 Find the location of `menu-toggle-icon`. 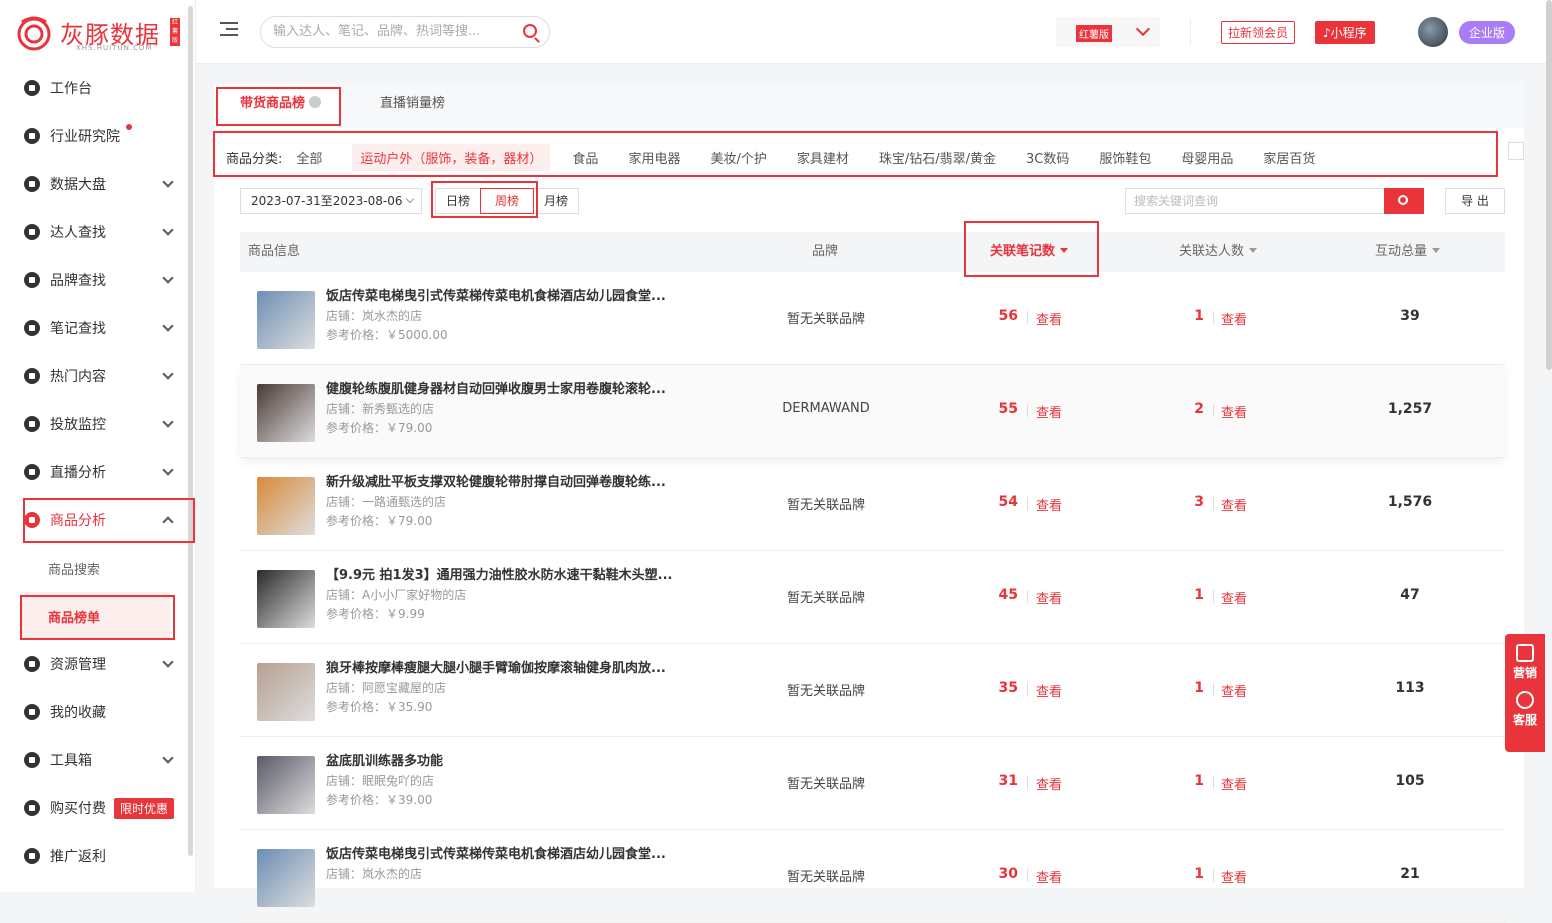

menu-toggle-icon is located at coordinates (229, 29).